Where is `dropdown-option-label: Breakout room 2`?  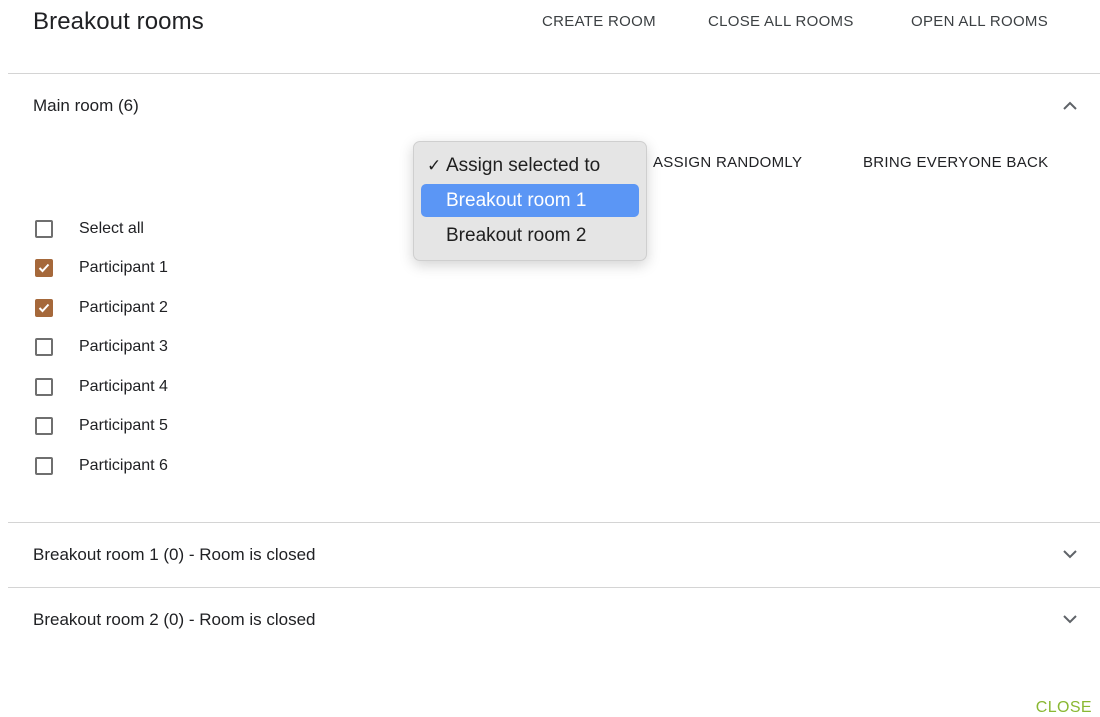 dropdown-option-label: Breakout room 2 is located at coordinates (516, 235).